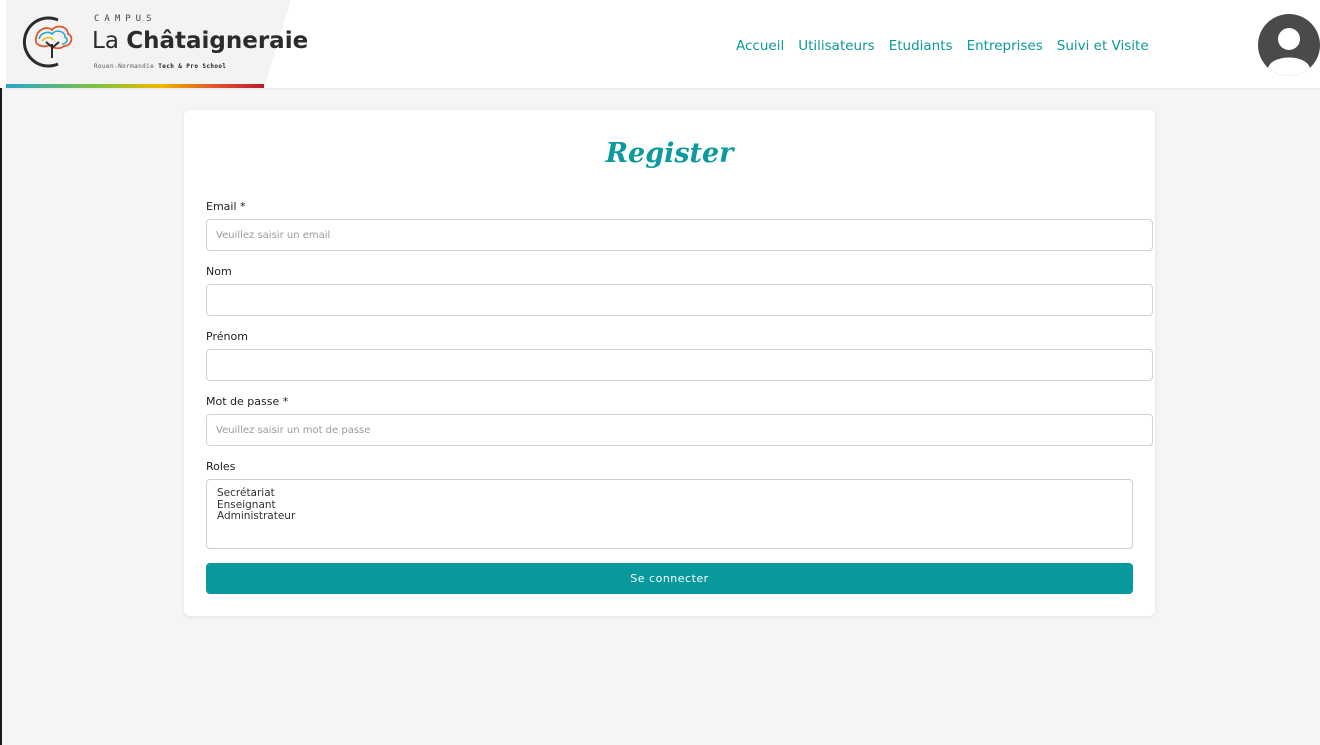 The width and height of the screenshot is (1320, 745). What do you see at coordinates (135, 86) in the screenshot?
I see `logo-color-stripe` at bounding box center [135, 86].